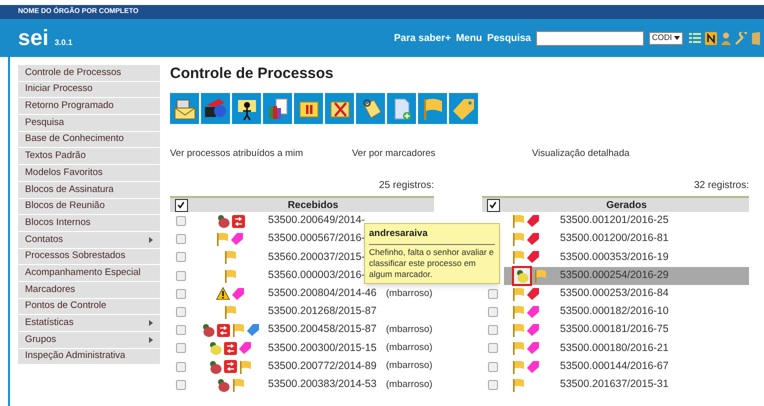 The image size is (764, 406). What do you see at coordinates (89, 73) in the screenshot?
I see `sidebar-item: Controle de Processos` at bounding box center [89, 73].